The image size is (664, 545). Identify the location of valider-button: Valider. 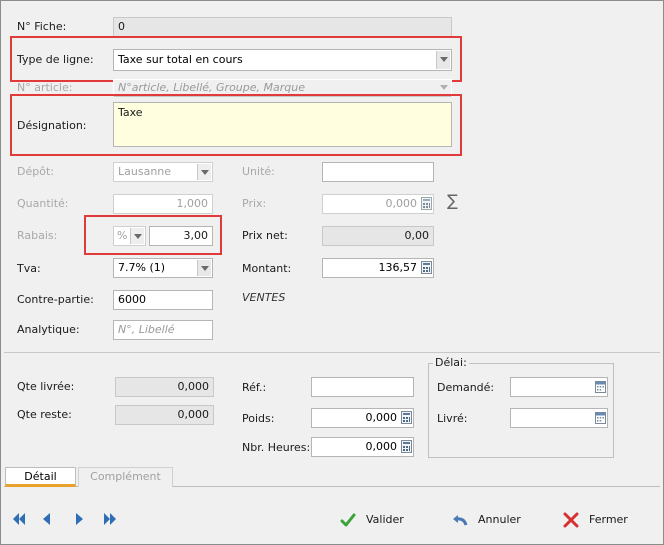
(372, 520).